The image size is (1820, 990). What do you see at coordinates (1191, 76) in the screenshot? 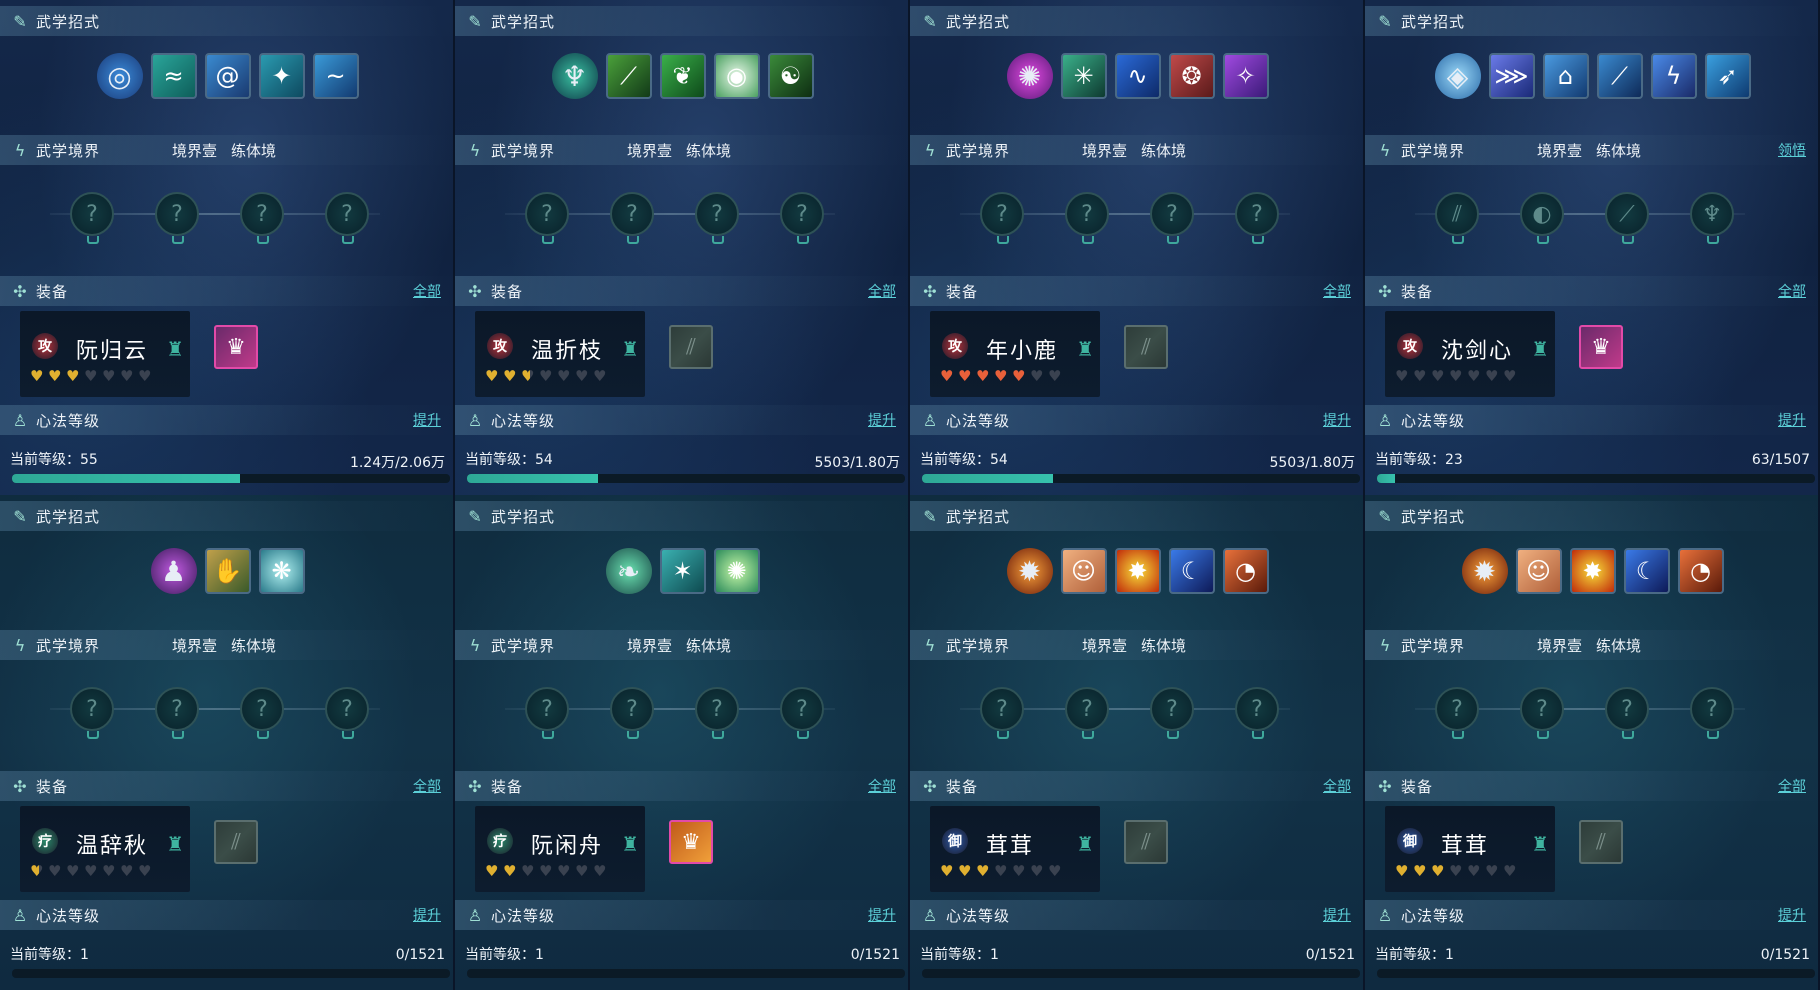
I see `crimson-beast-icon: ❂` at bounding box center [1191, 76].